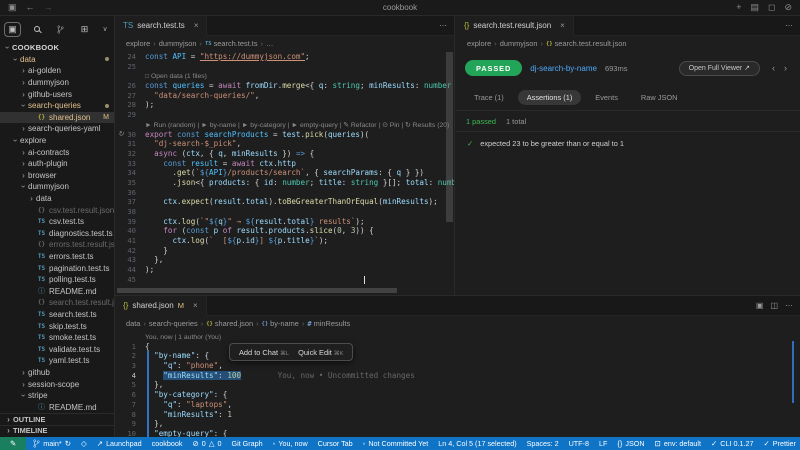 The height and width of the screenshot is (450, 800). Describe the element at coordinates (57, 222) in the screenshot. I see `tree-item-csv-test-ts: TS csv.test.ts` at that location.